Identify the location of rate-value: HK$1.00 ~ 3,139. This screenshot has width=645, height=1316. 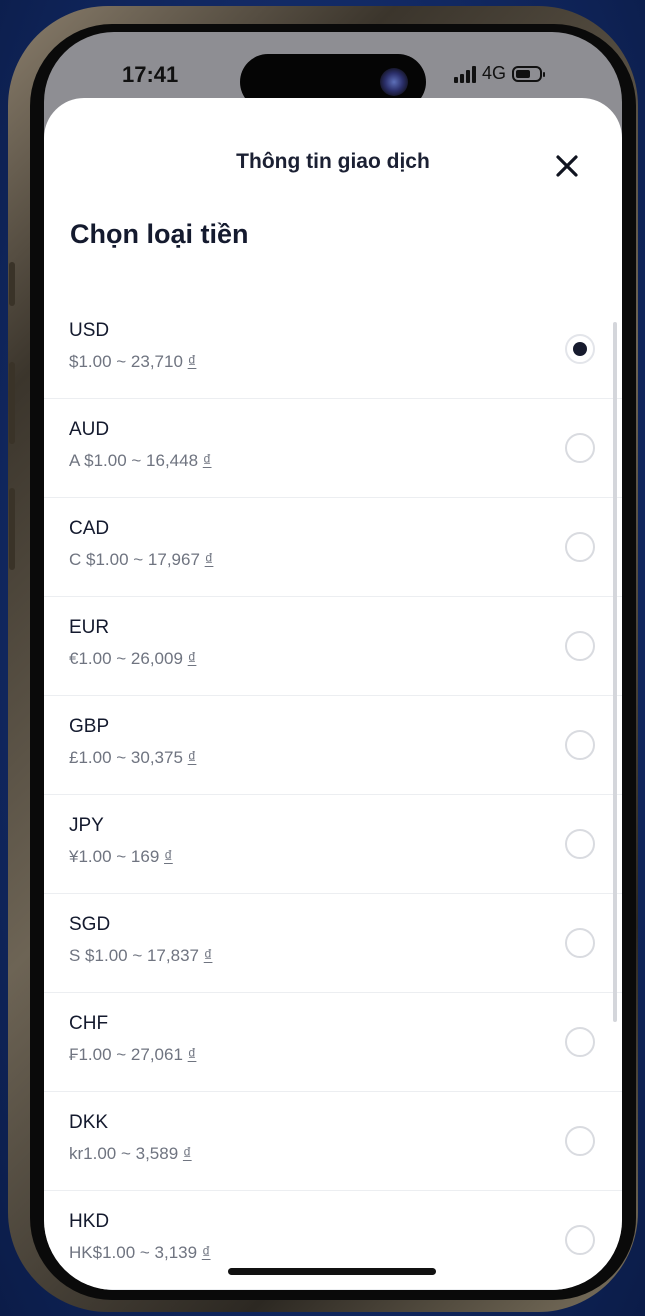
(133, 1252).